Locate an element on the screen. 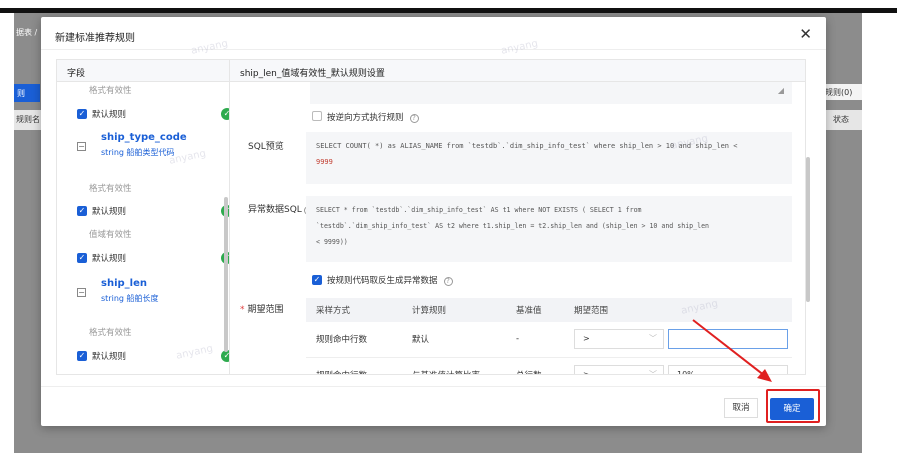 This screenshot has width=897, height=453. field-meta: string 船舶长度 is located at coordinates (130, 298).